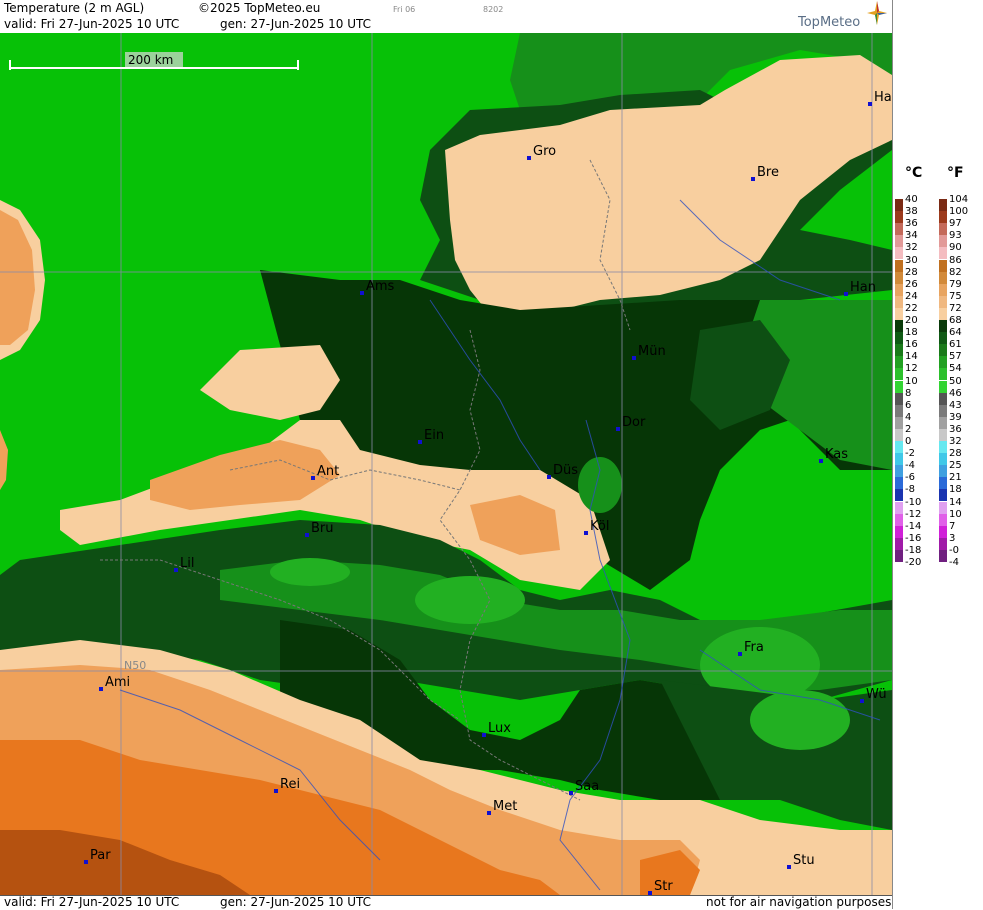  I want to click on legend-fahrenheit-label: 100, so click(958, 211).